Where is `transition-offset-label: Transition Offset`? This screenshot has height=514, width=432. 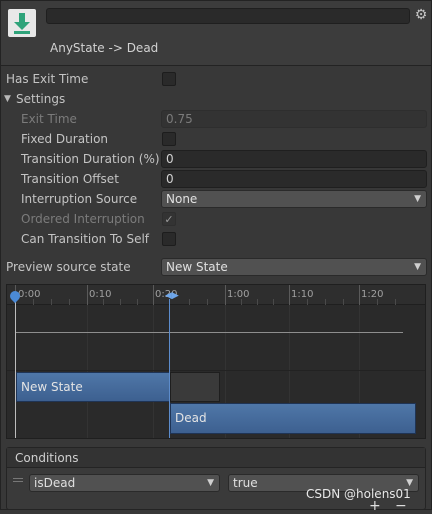
transition-offset-label: Transition Offset is located at coordinates (70, 179).